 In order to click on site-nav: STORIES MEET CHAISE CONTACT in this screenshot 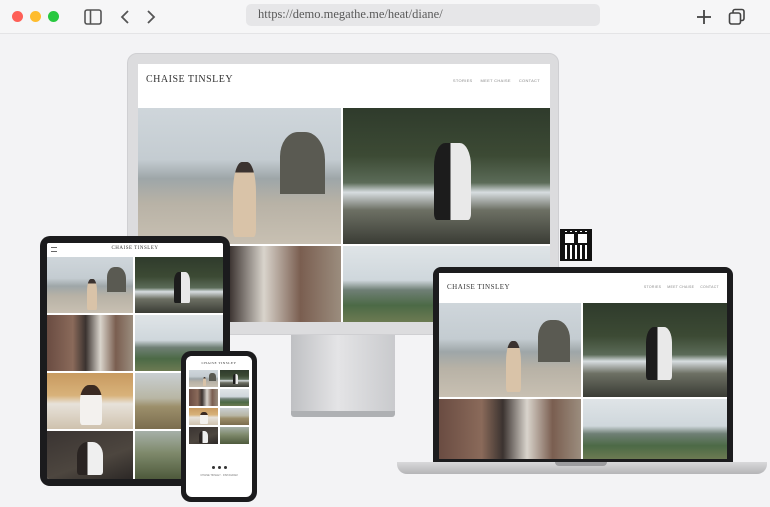, I will do `click(496, 80)`.